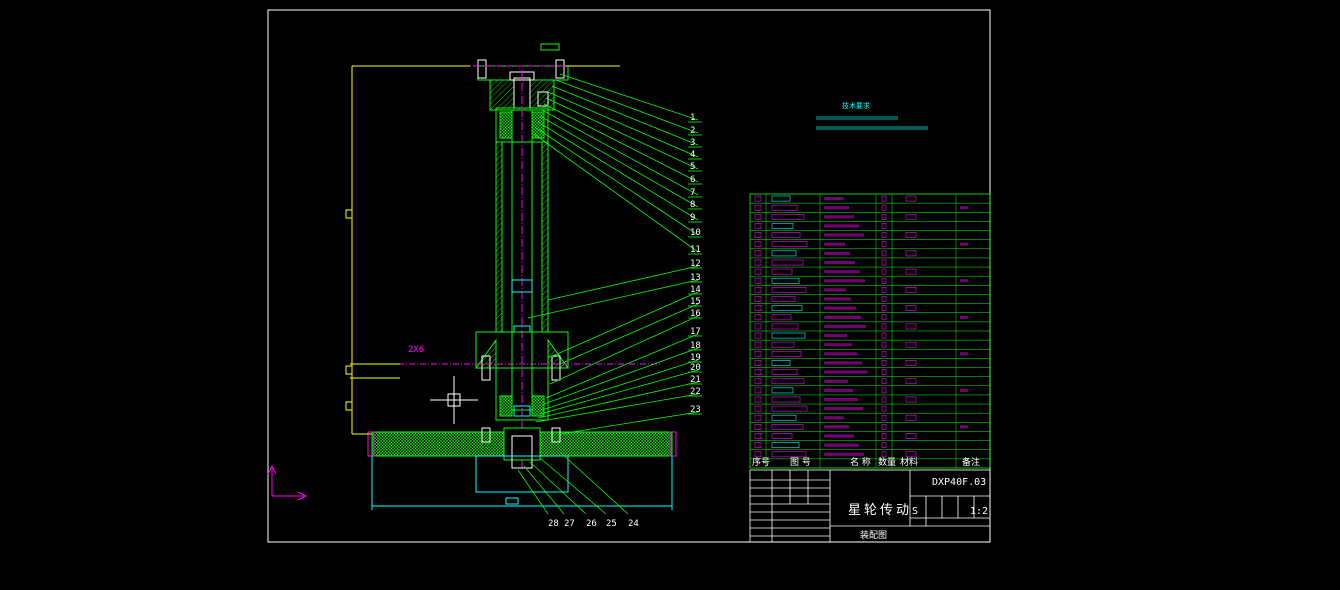 Image resolution: width=1340 pixels, height=590 pixels. What do you see at coordinates (971, 462) in the screenshot?
I see `header-remark: 备注` at bounding box center [971, 462].